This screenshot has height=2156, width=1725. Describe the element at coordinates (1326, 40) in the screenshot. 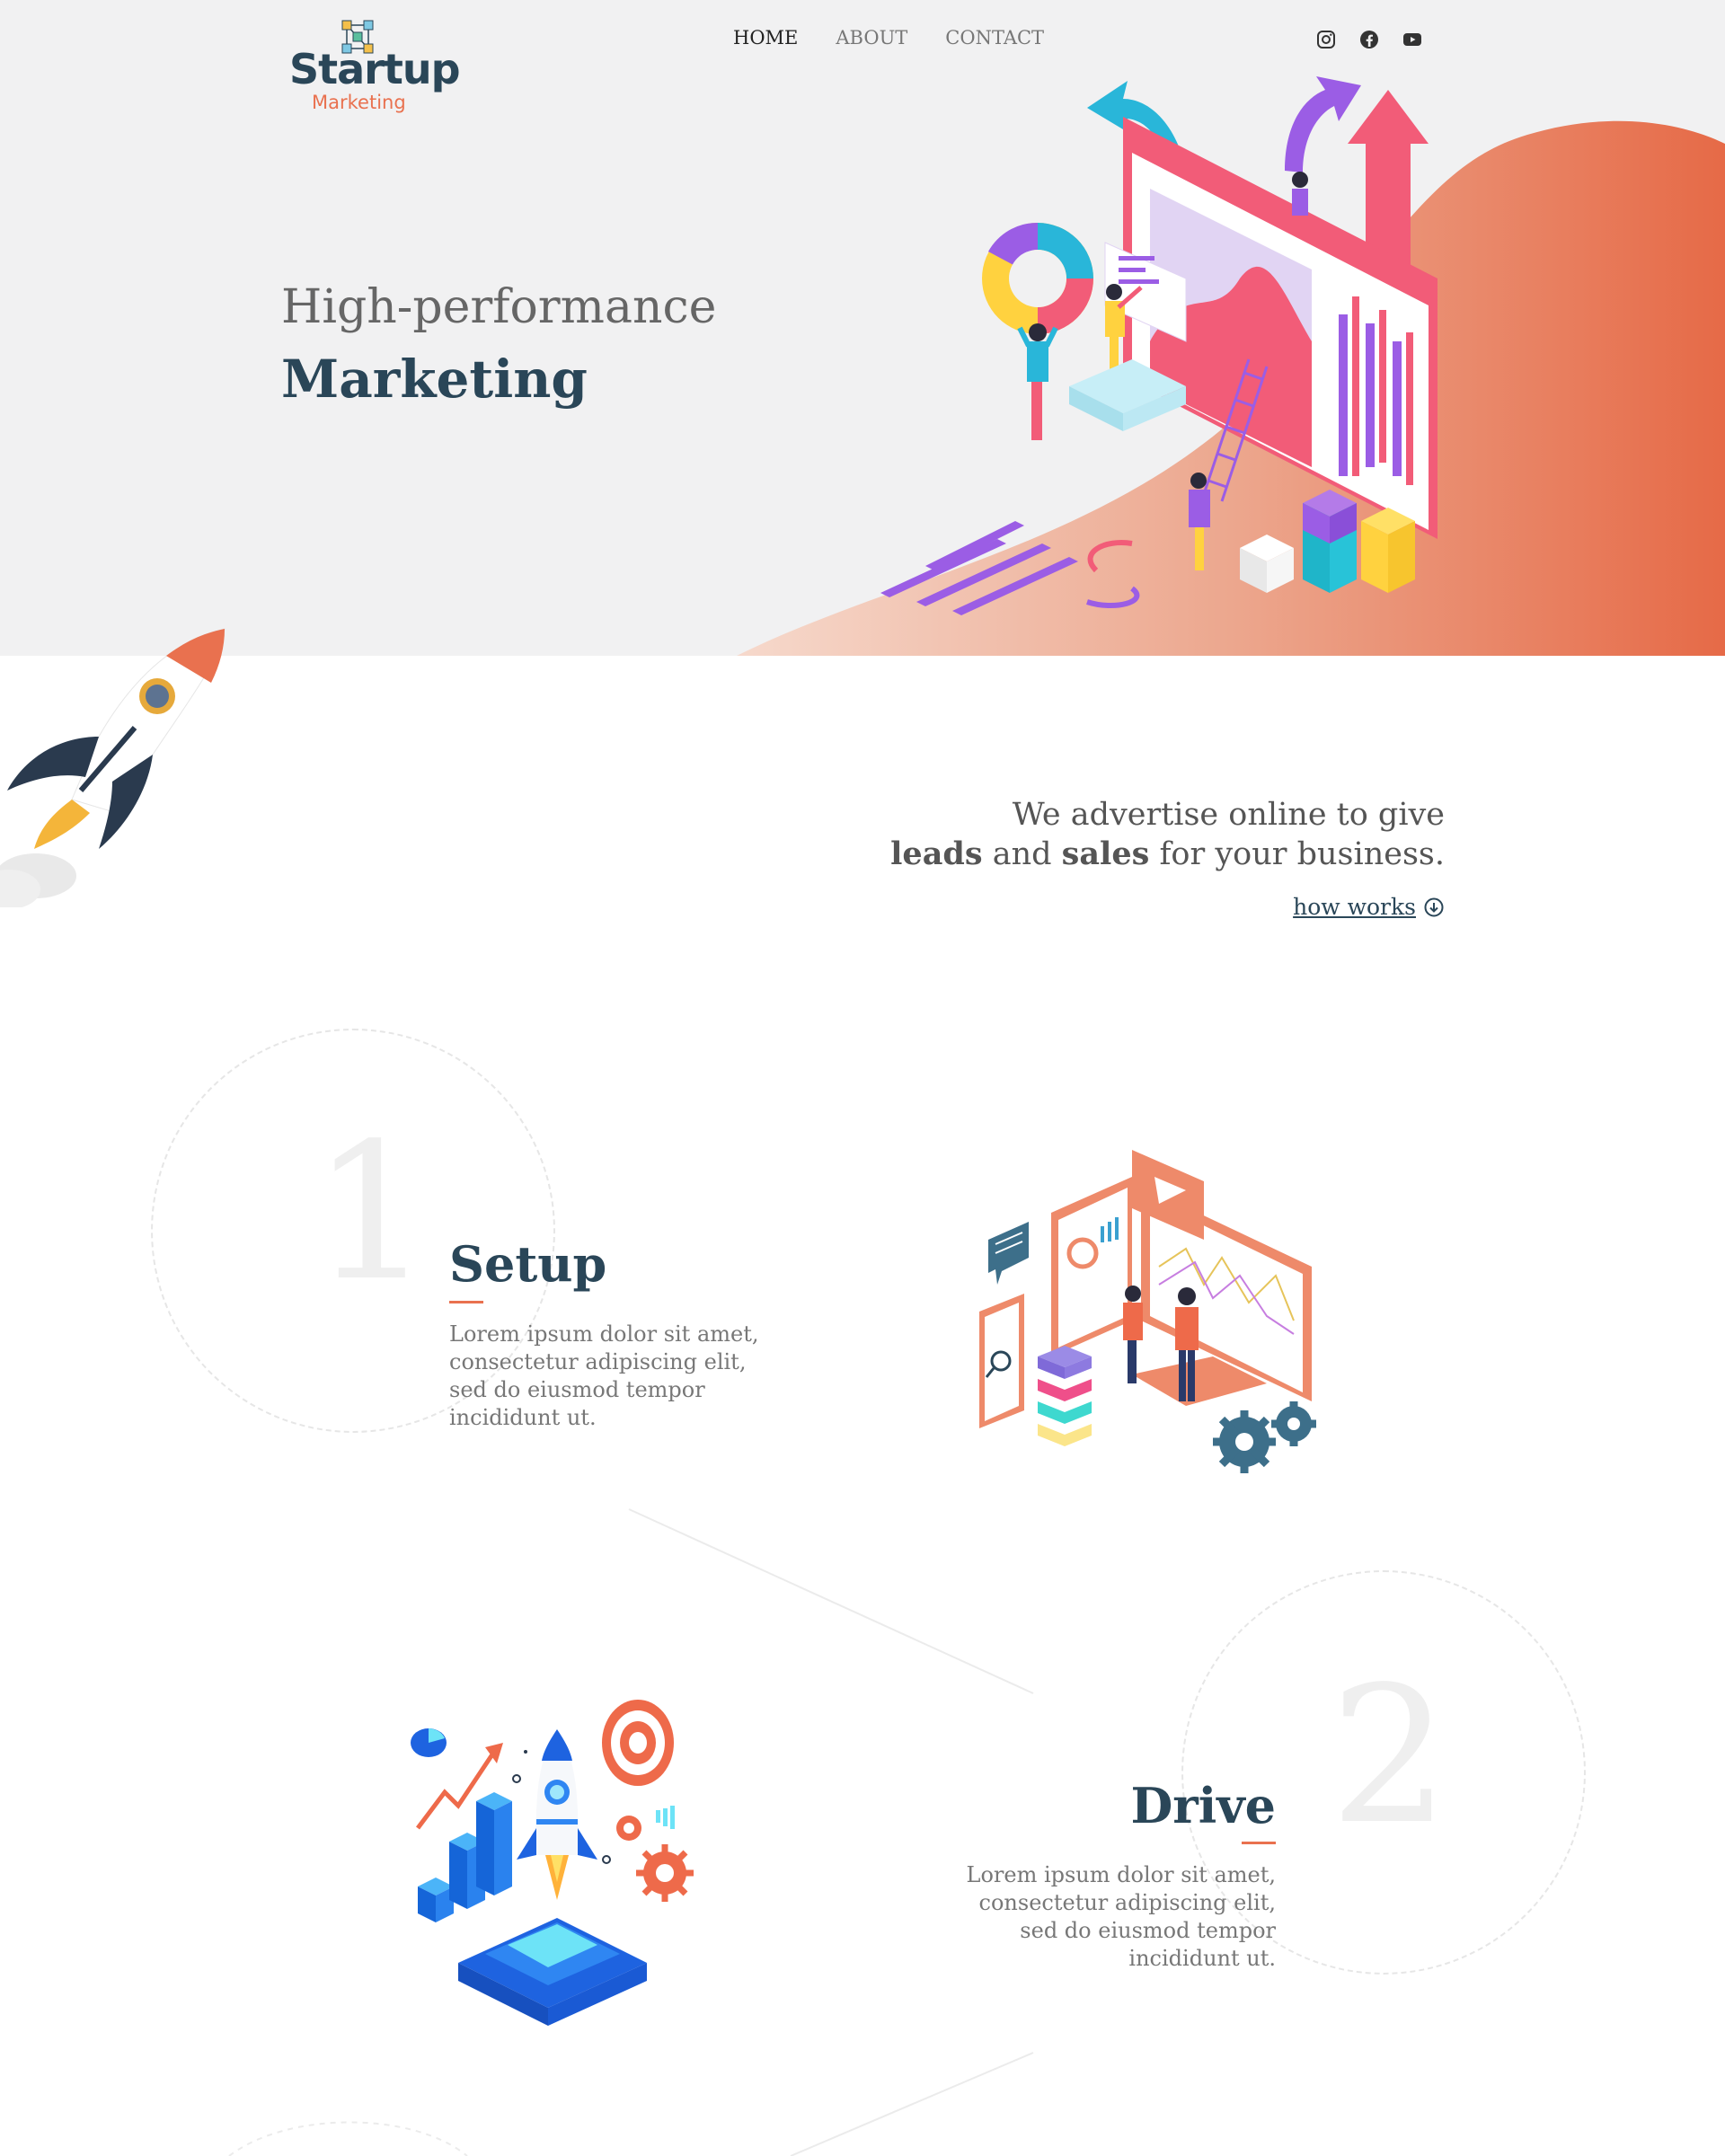

I see `instagram-icon` at that location.